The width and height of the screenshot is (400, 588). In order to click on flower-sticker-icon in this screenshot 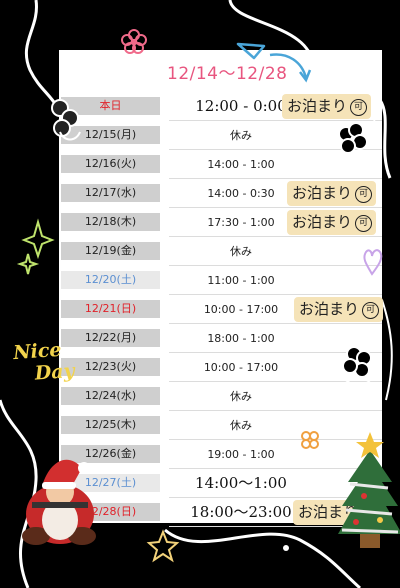, I will do `click(357, 366)`.